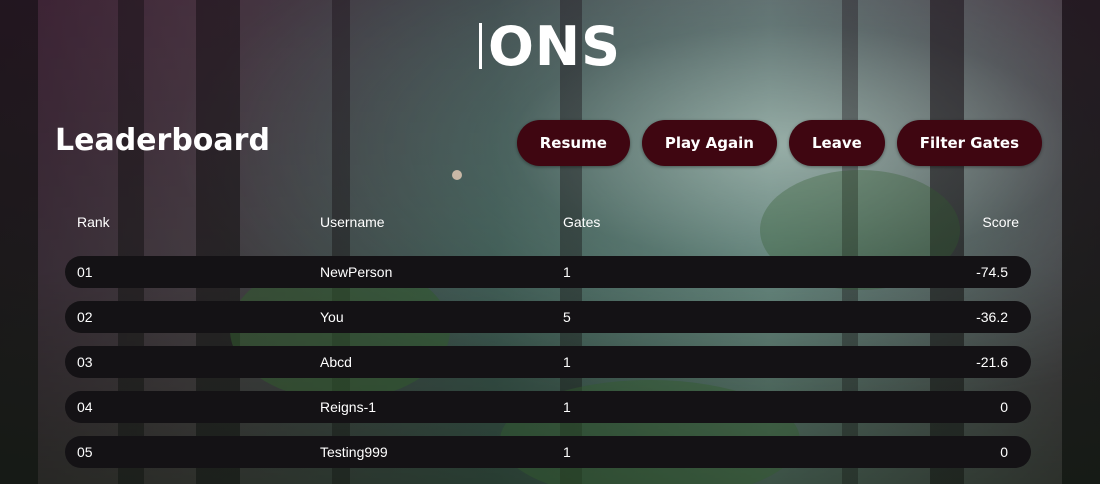 The image size is (1100, 484). What do you see at coordinates (548, 452) in the screenshot?
I see `table-row: 05 Testing999 1 0` at bounding box center [548, 452].